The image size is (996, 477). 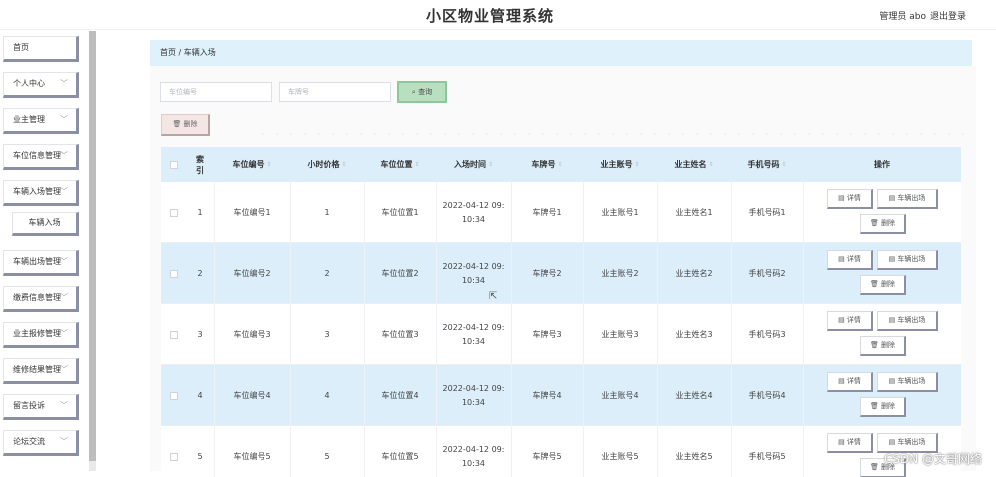 I want to click on column-header-label: 操作, so click(x=882, y=164).